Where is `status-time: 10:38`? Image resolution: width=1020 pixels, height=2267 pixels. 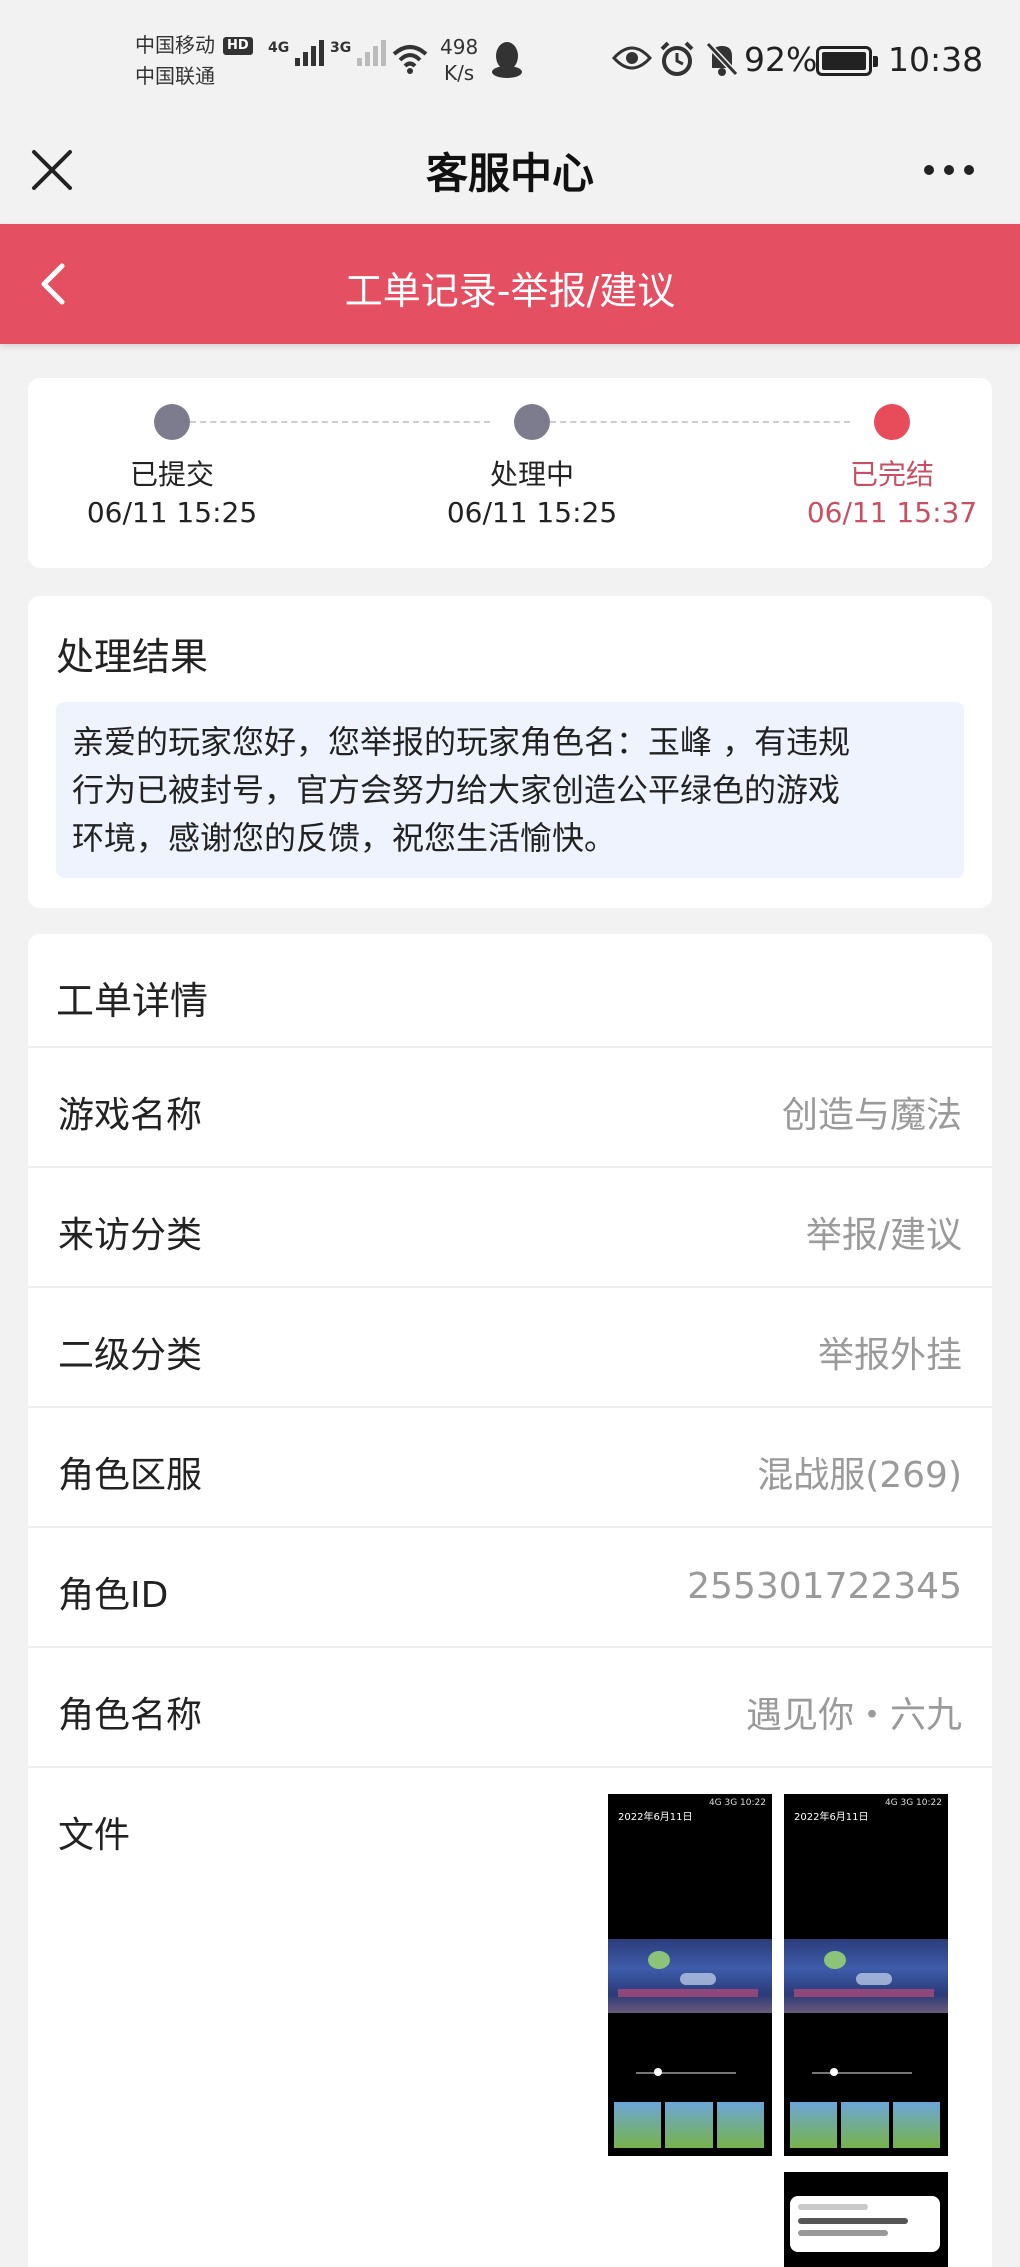
status-time: 10:38 is located at coordinates (936, 59).